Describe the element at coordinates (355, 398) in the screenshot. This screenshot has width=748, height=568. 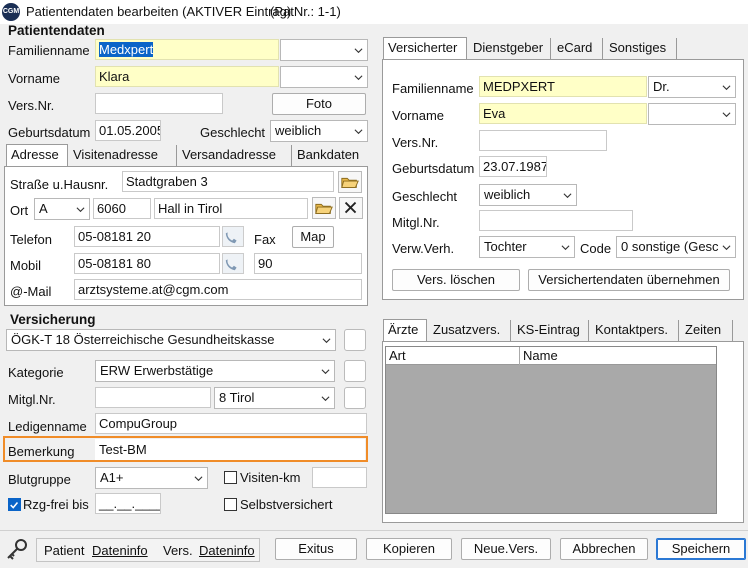
I see `bundesland-extra-button` at that location.